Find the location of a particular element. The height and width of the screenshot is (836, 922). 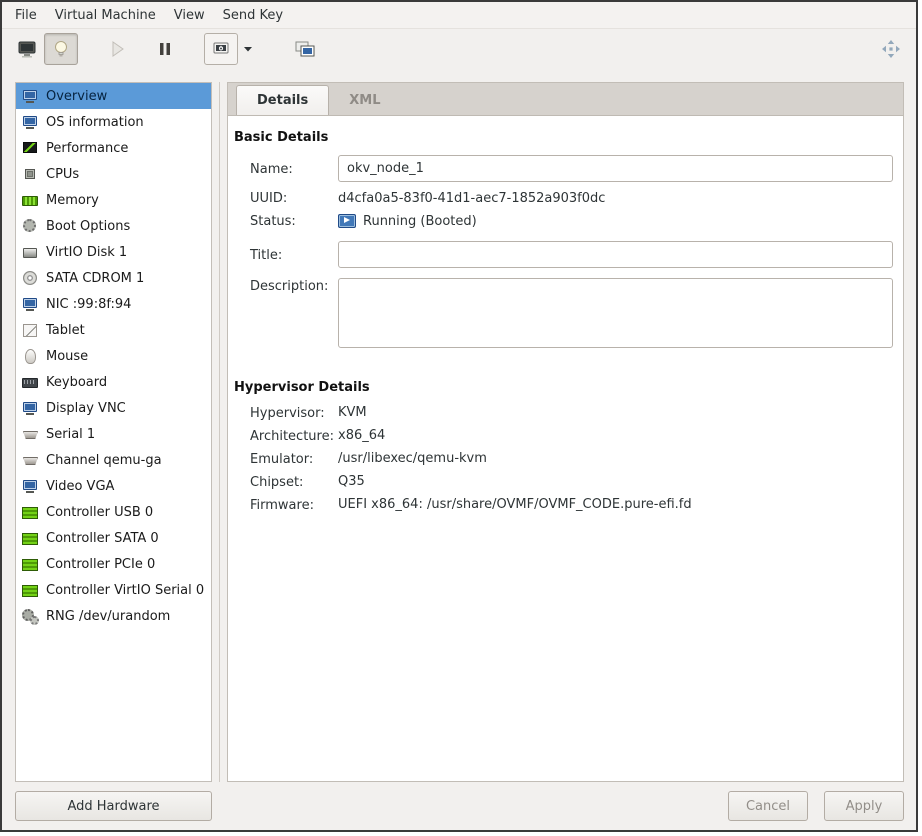

sidebar-item-nic: NIC :99:8f:94 is located at coordinates (113, 304).